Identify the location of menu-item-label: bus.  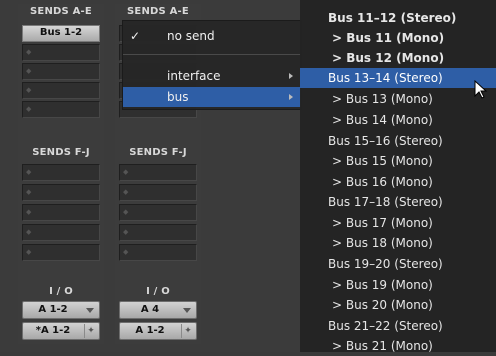
(178, 97).